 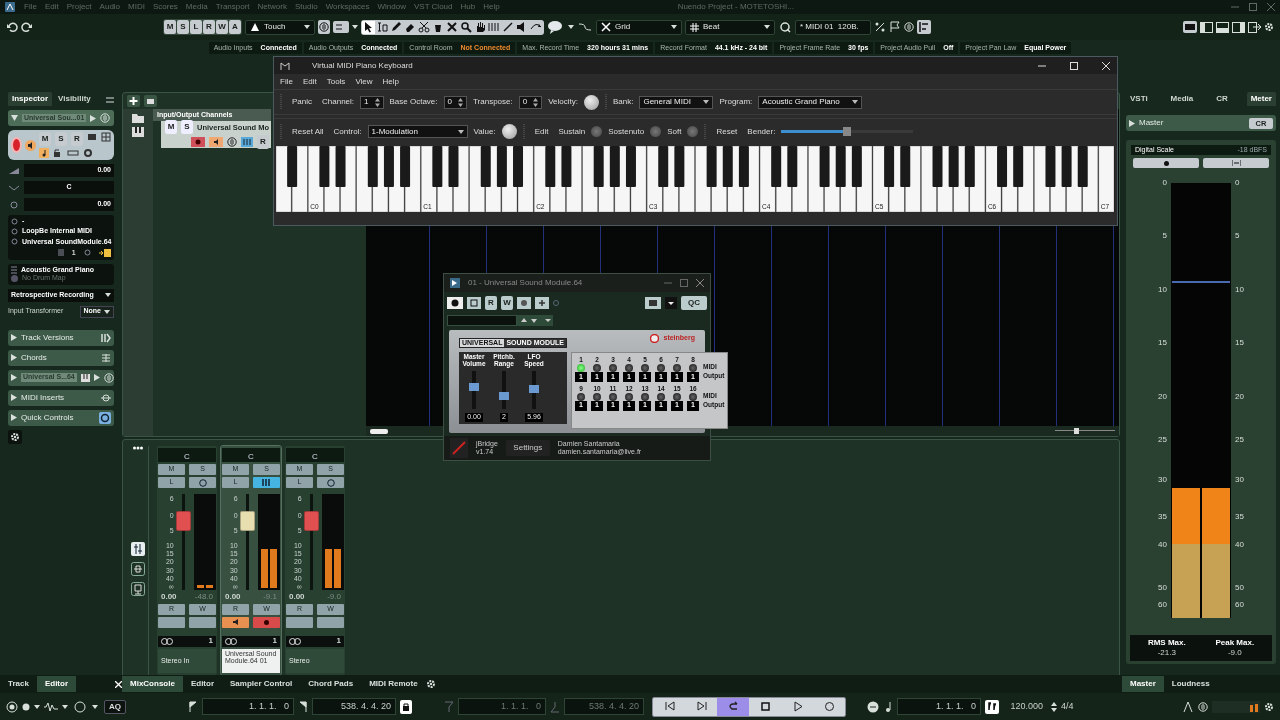 I want to click on velocity-label: Velocity:, so click(x=563, y=102).